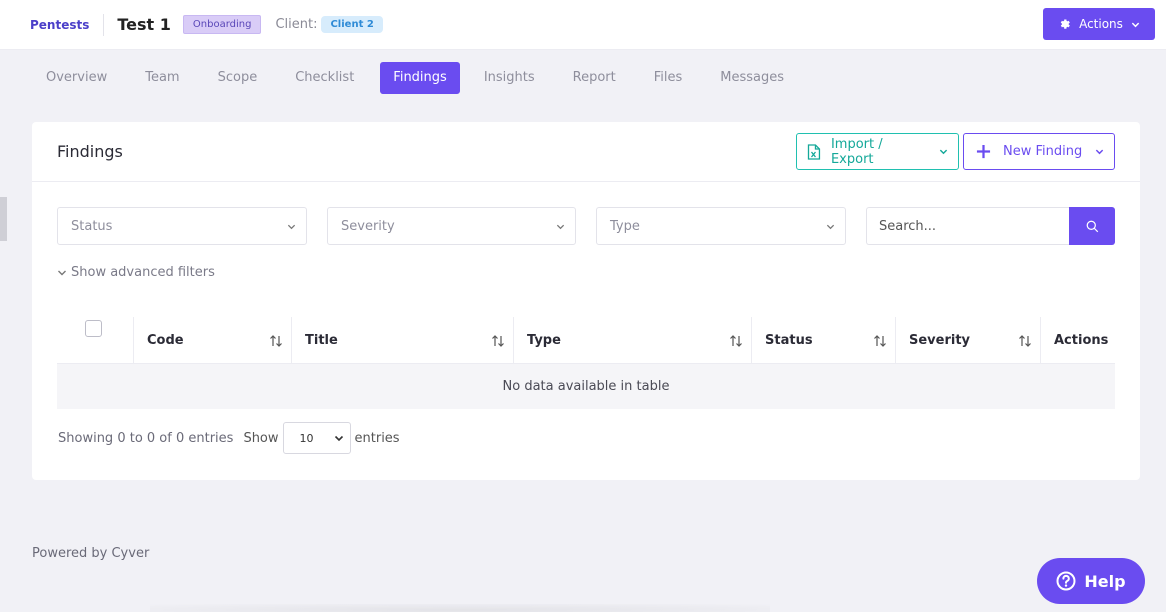  I want to click on breadcrumb-pentests-link: Pentests, so click(67, 24).